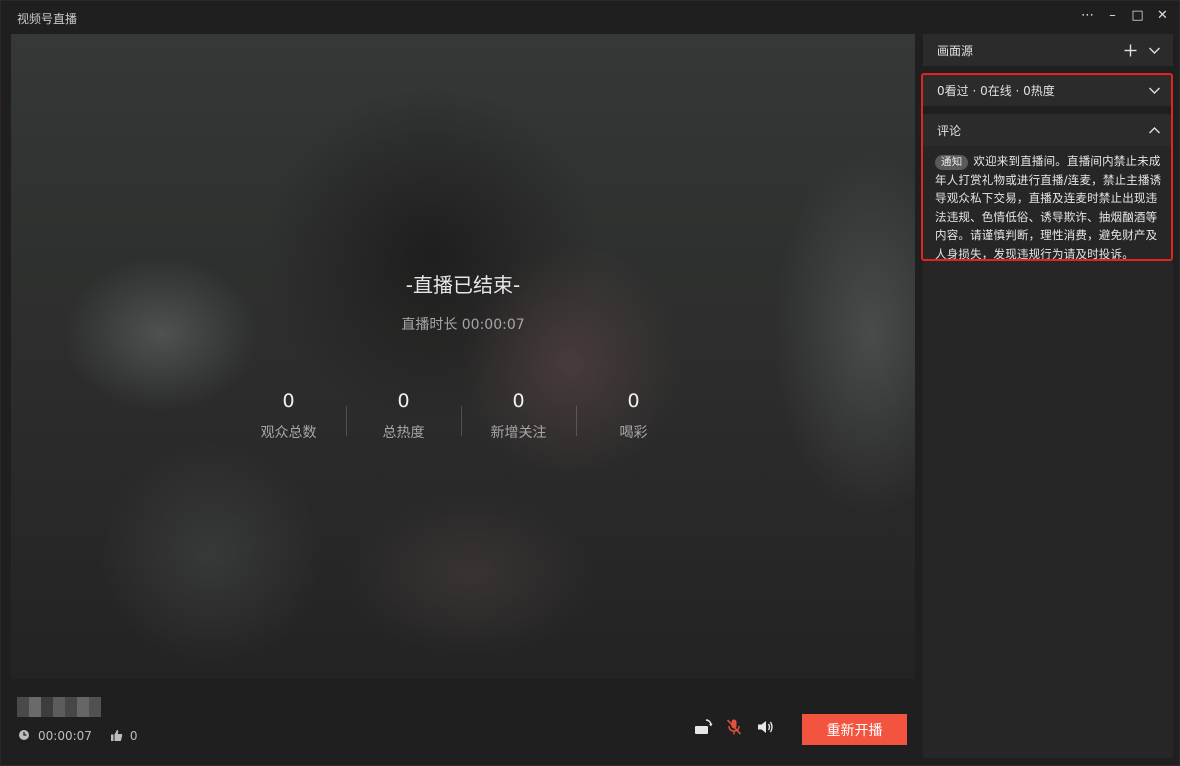 Image resolution: width=1180 pixels, height=766 pixels. Describe the element at coordinates (288, 433) in the screenshot. I see `stat-label: 观众总数` at that location.